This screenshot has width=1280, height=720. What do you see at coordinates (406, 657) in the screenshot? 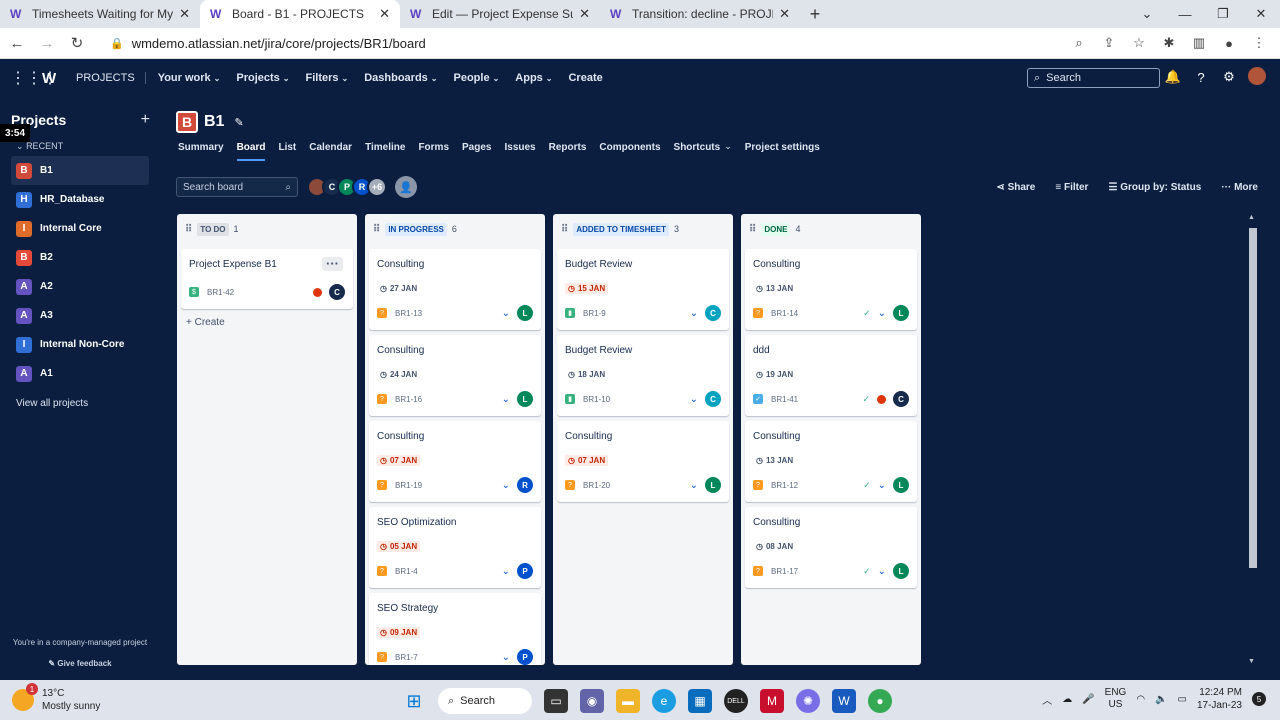
I see `issue-key: BR1-7` at bounding box center [406, 657].